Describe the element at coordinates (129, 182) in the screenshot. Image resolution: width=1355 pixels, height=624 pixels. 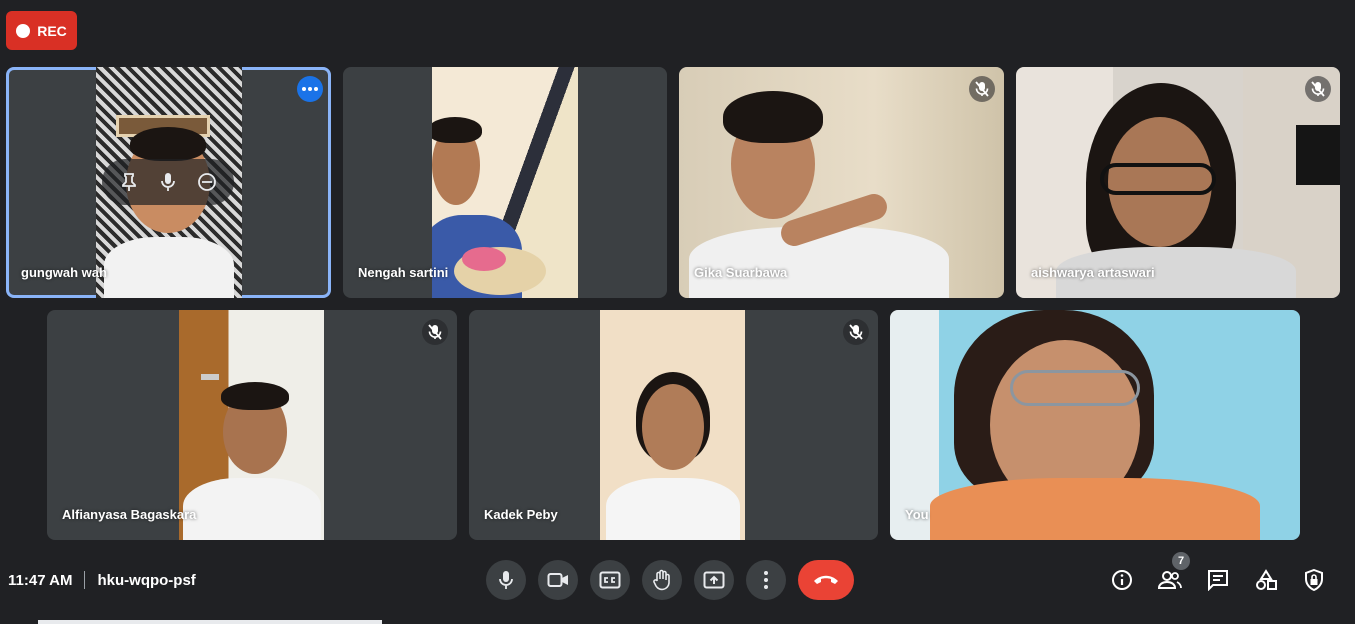
I see `pin-icon` at that location.